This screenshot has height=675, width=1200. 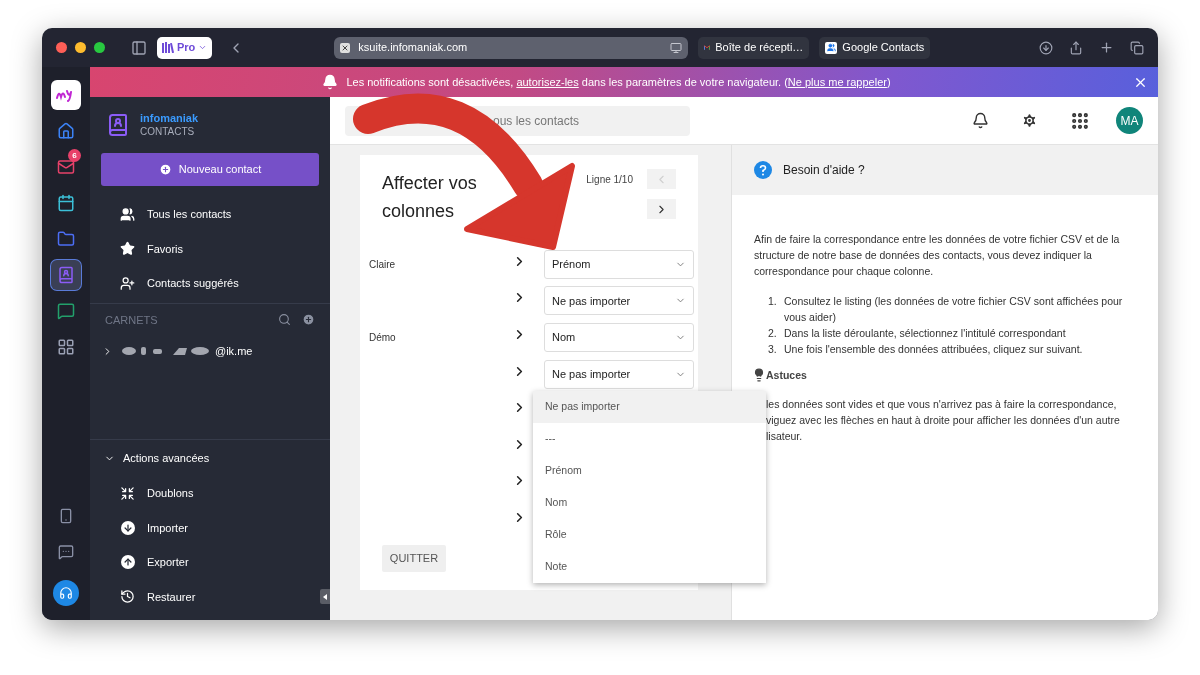 I want to click on site-favicon, so click(x=345, y=47).